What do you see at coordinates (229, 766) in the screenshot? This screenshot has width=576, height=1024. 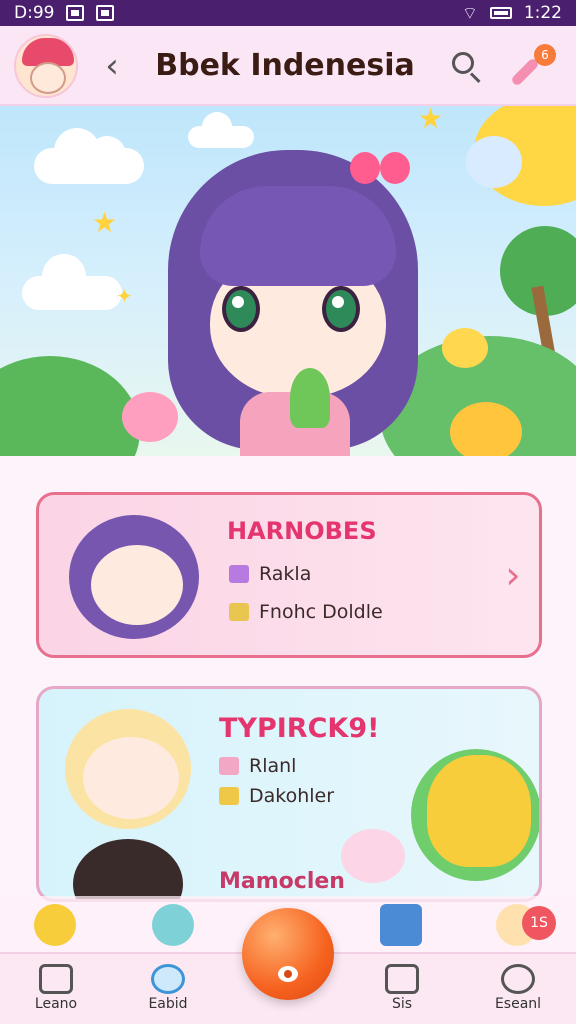 I see `tag-icon` at bounding box center [229, 766].